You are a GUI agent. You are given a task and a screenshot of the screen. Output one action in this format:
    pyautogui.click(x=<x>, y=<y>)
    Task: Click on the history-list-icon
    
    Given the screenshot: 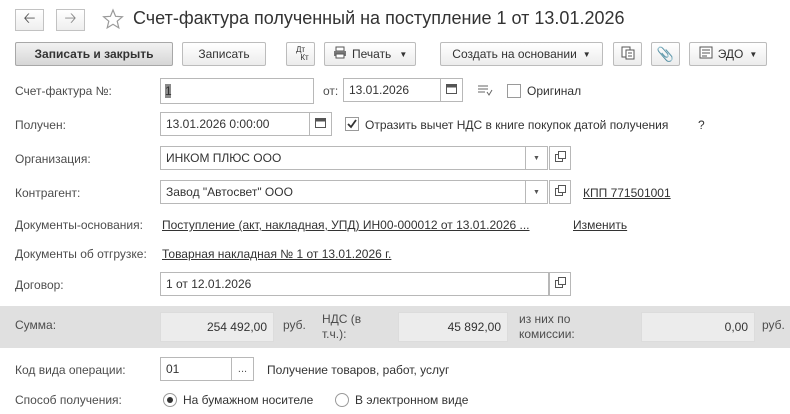 What is the action you would take?
    pyautogui.click(x=485, y=91)
    